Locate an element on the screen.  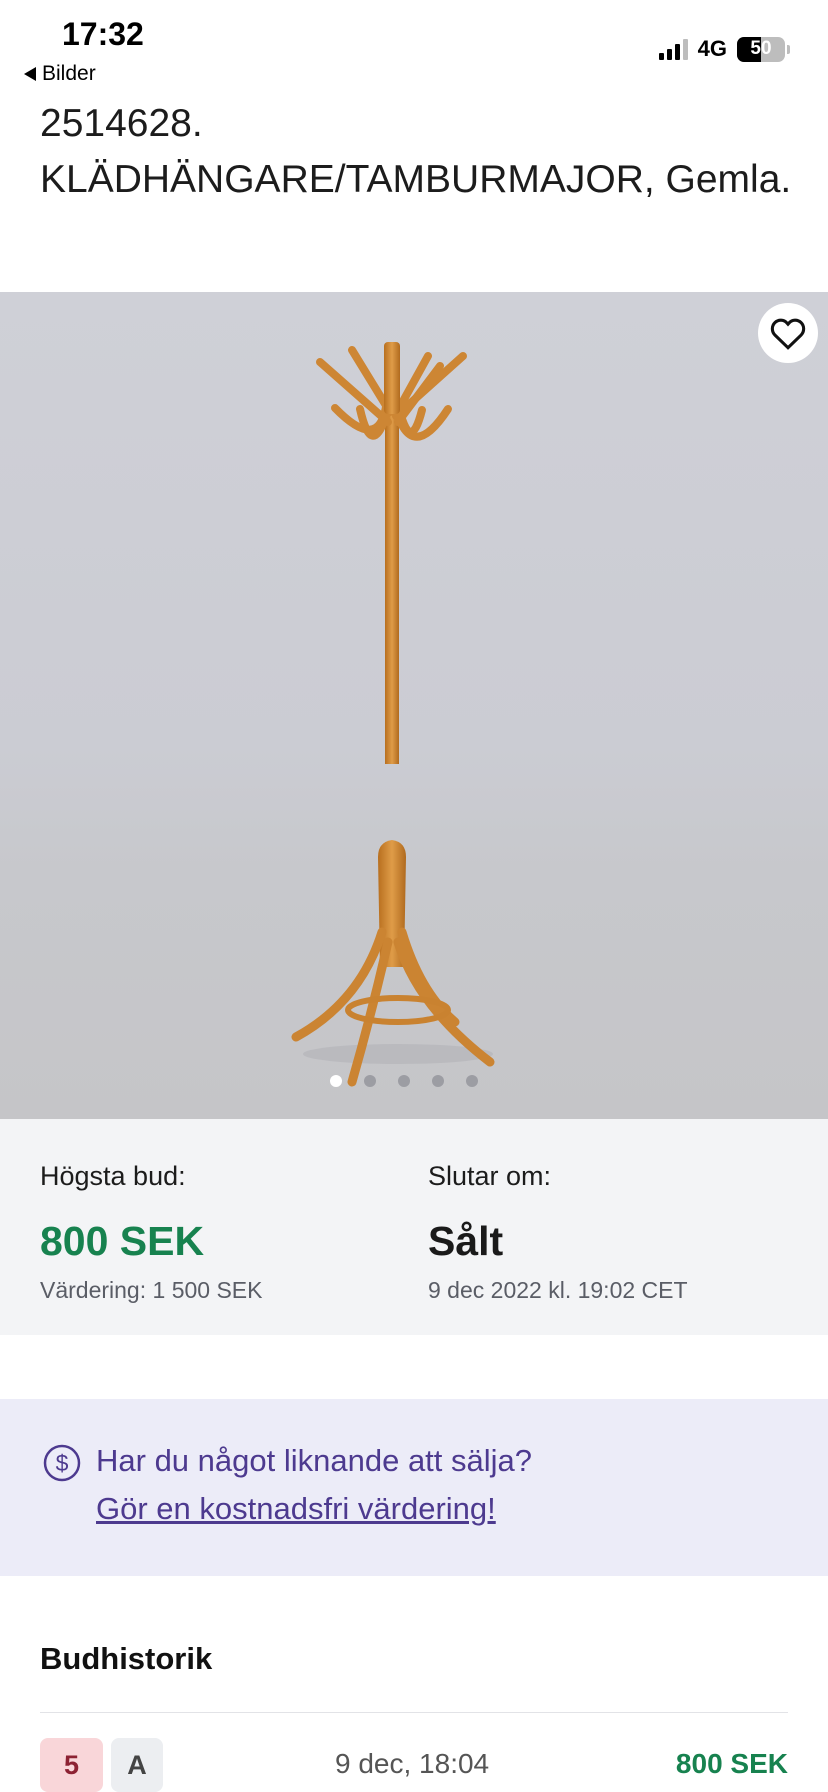
highest-bid-value: 800 SEK is located at coordinates (122, 1241).